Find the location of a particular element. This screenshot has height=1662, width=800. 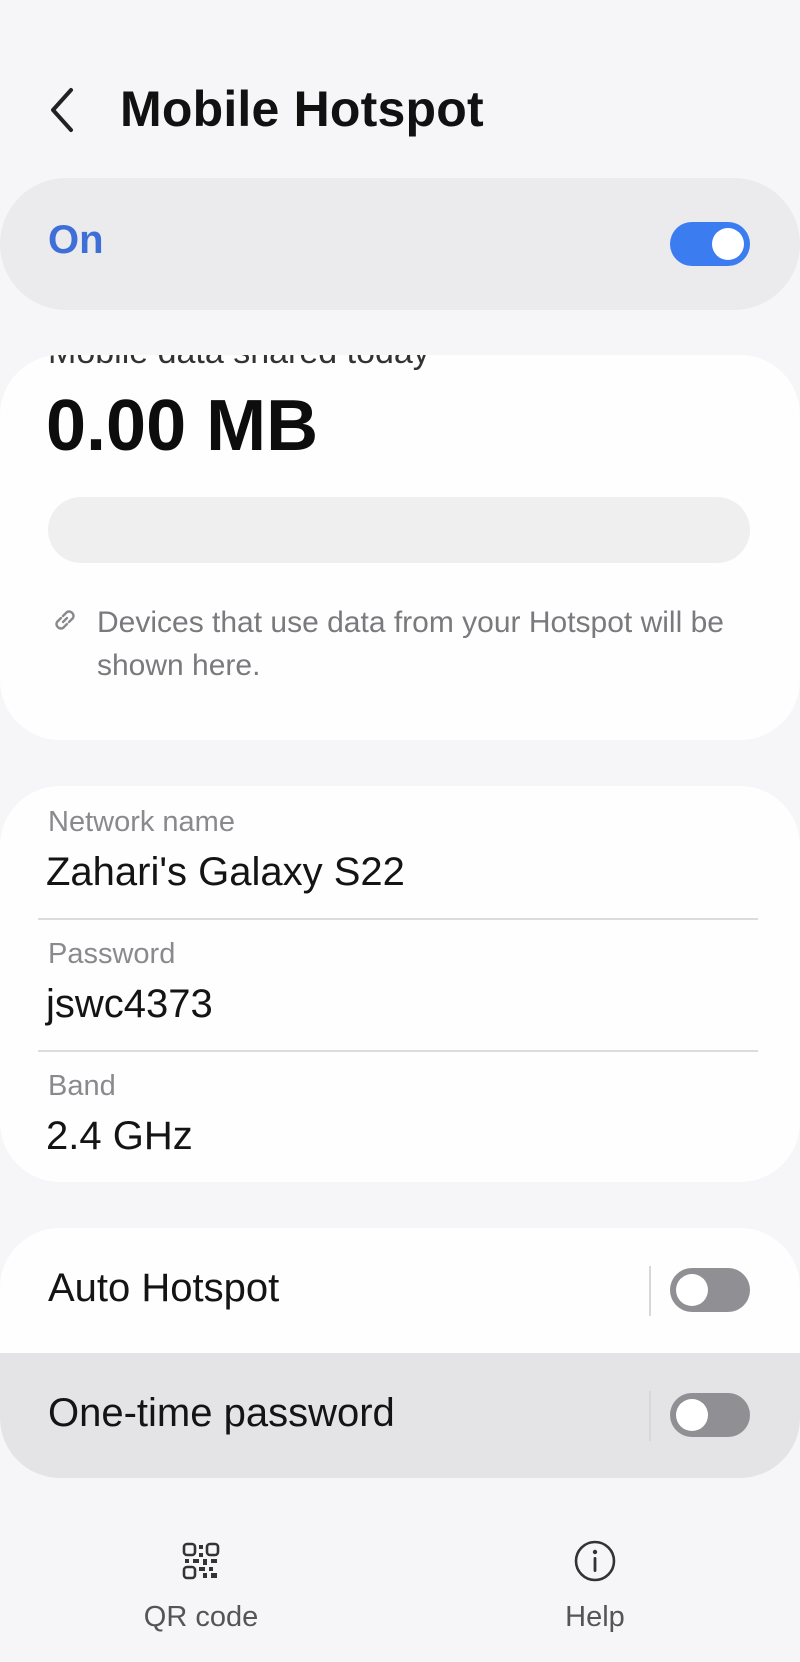

one-time-password-row: One-time password is located at coordinates (400, 1415).